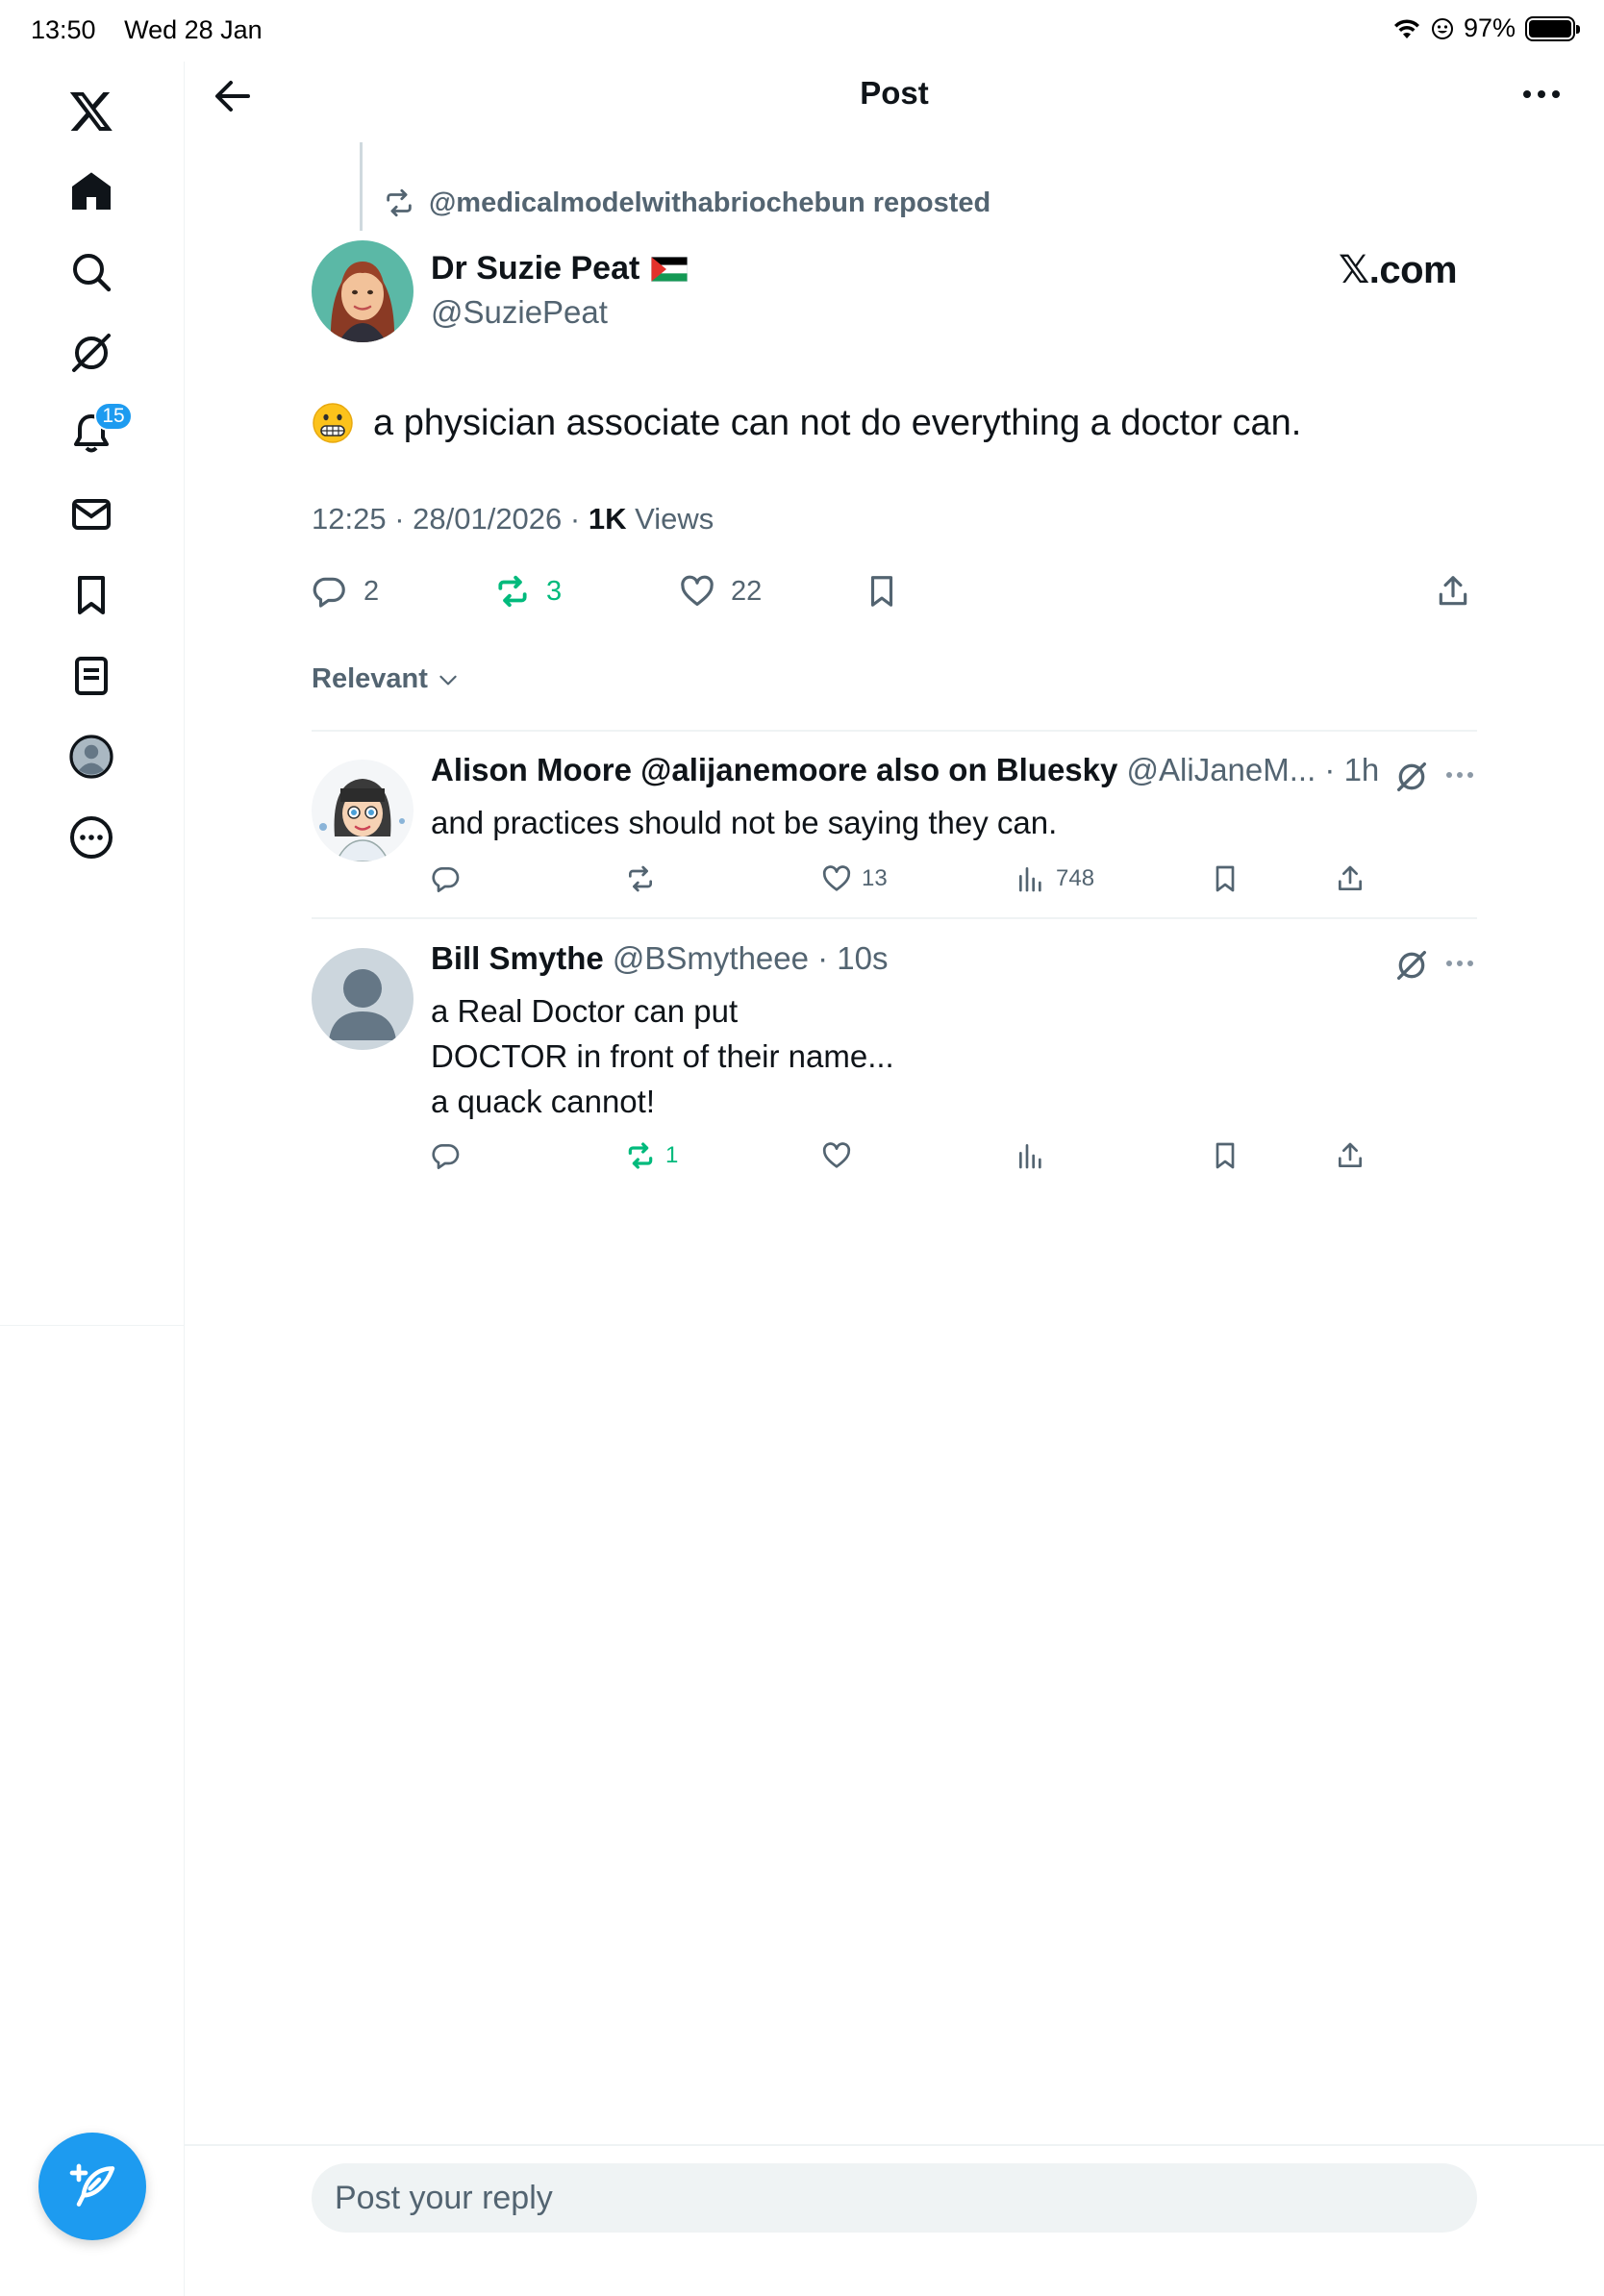  Describe the element at coordinates (193, 29) in the screenshot. I see `status-date: Wed 28 Jan` at that location.